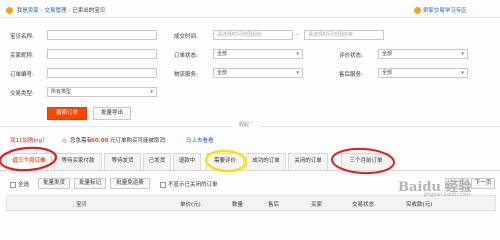  What do you see at coordinates (81, 141) in the screenshot?
I see `notice-text-a: 您急需有` at bounding box center [81, 141].